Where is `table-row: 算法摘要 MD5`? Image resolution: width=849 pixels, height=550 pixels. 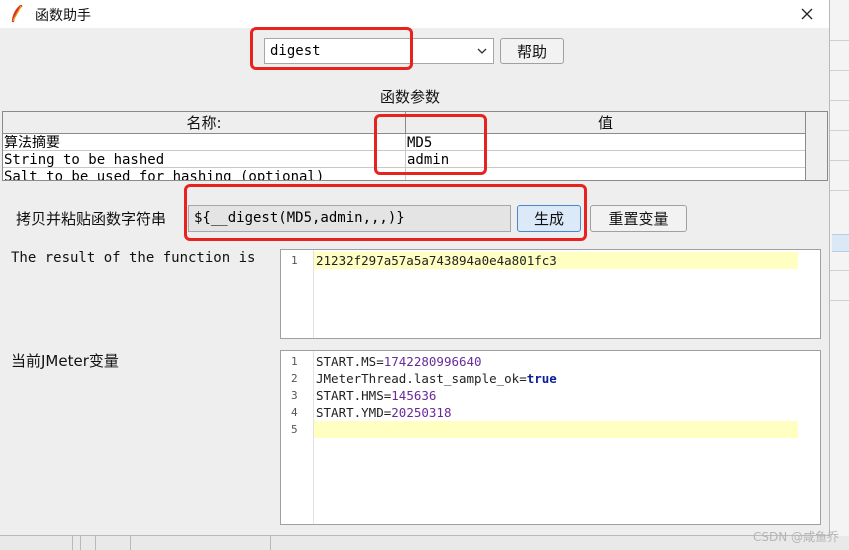 table-row: 算法摘要 MD5 is located at coordinates (404, 143).